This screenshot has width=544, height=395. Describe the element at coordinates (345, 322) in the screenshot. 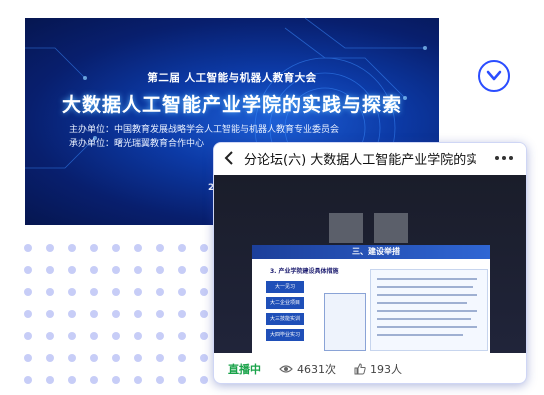

I see `slide-diagram-box` at that location.